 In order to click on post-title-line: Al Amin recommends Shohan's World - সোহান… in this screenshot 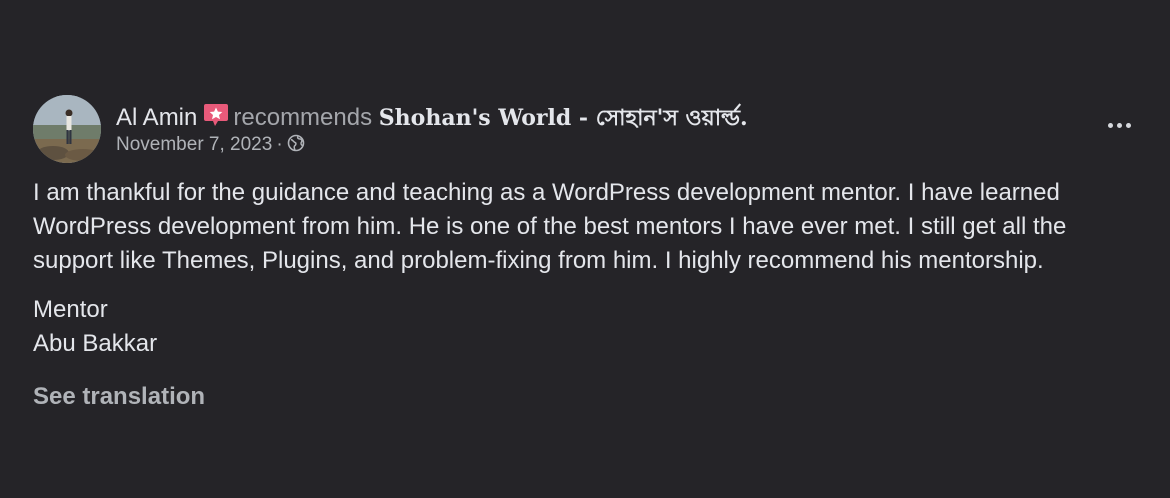, I will do `click(432, 116)`.